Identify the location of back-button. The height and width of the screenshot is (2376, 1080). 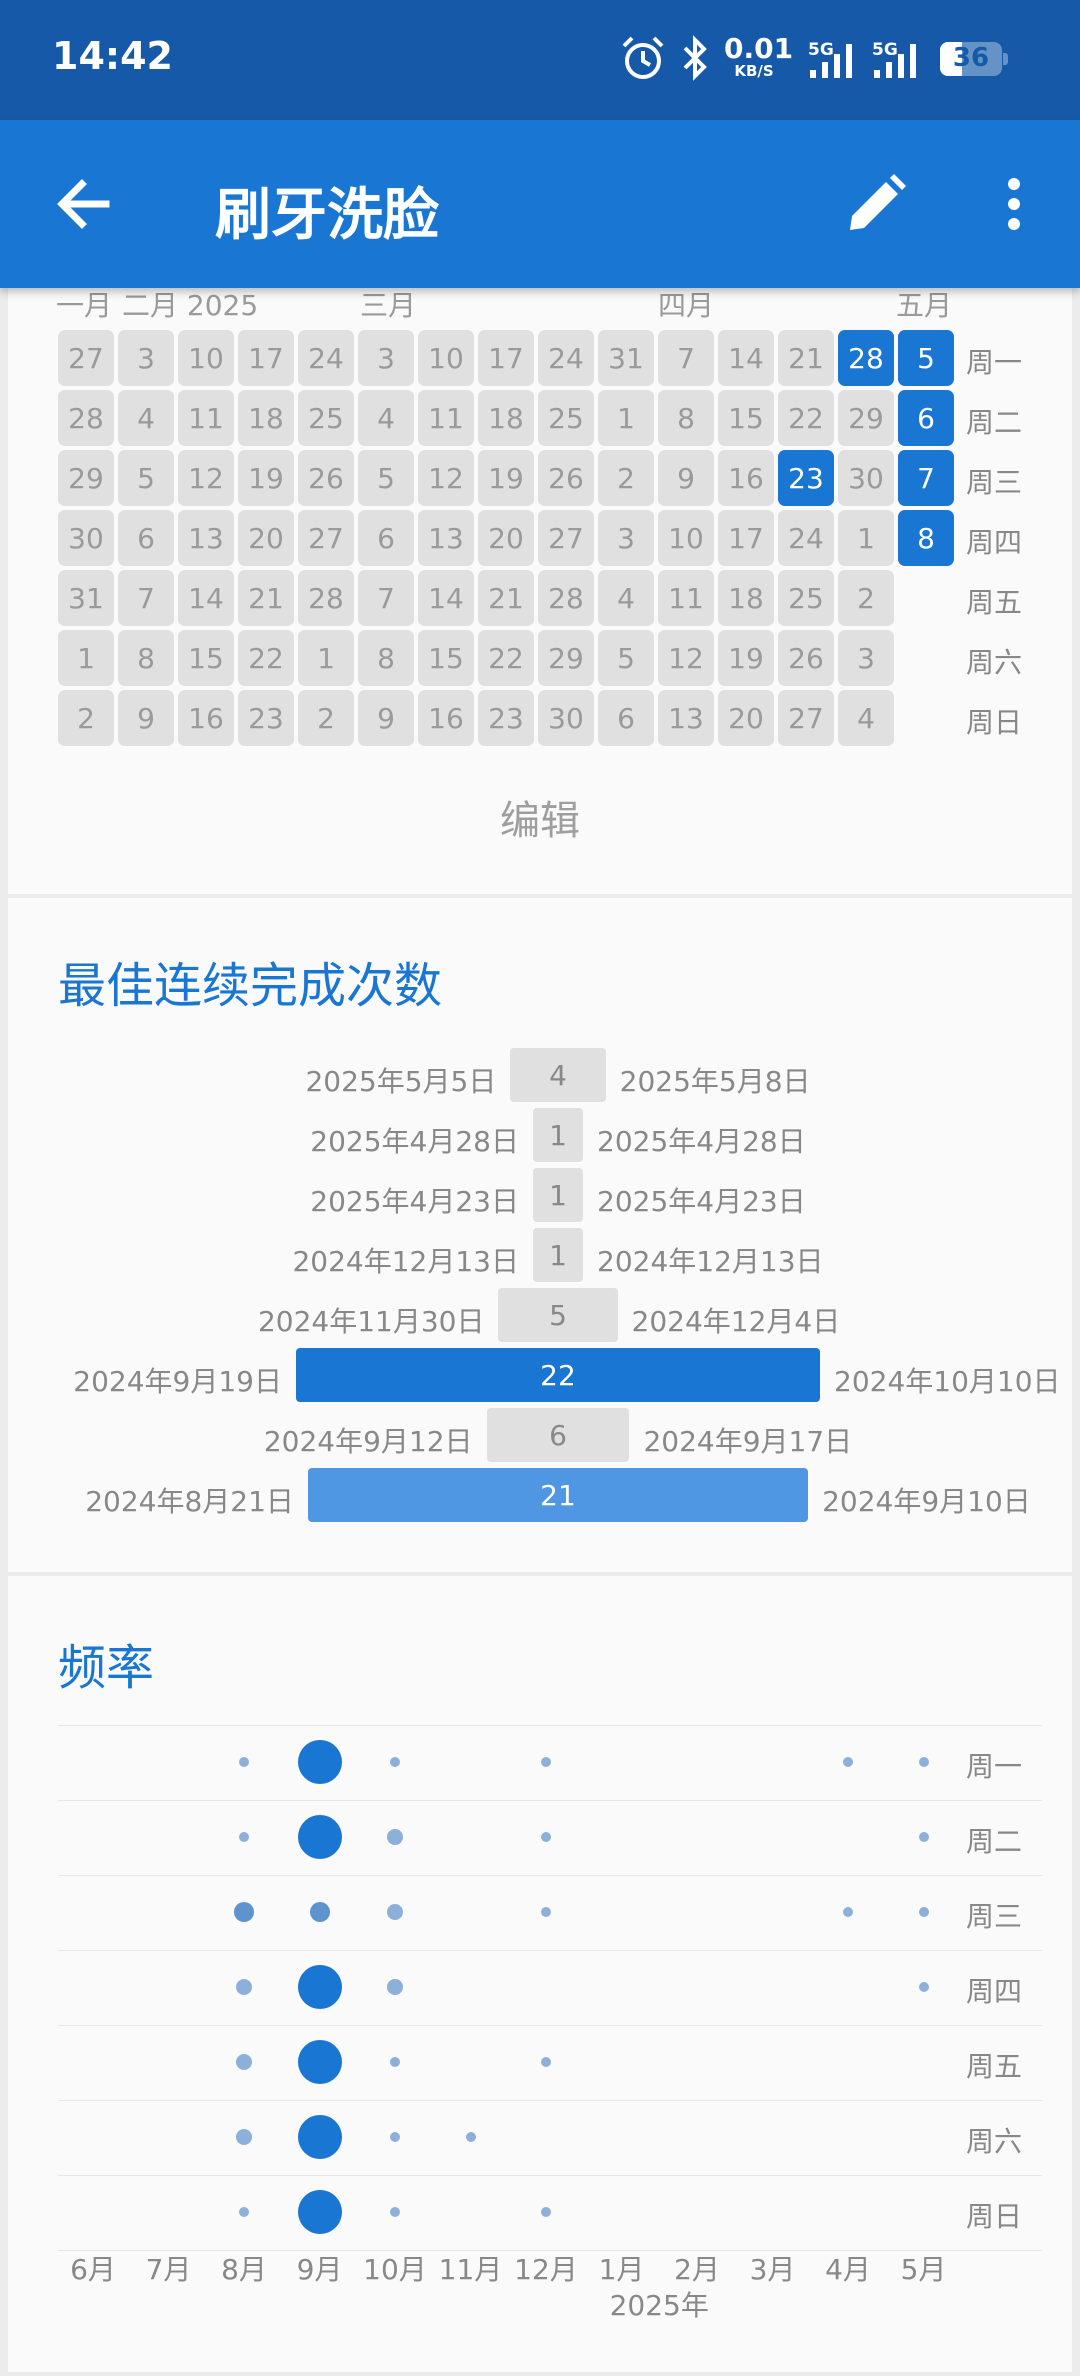
(84, 204).